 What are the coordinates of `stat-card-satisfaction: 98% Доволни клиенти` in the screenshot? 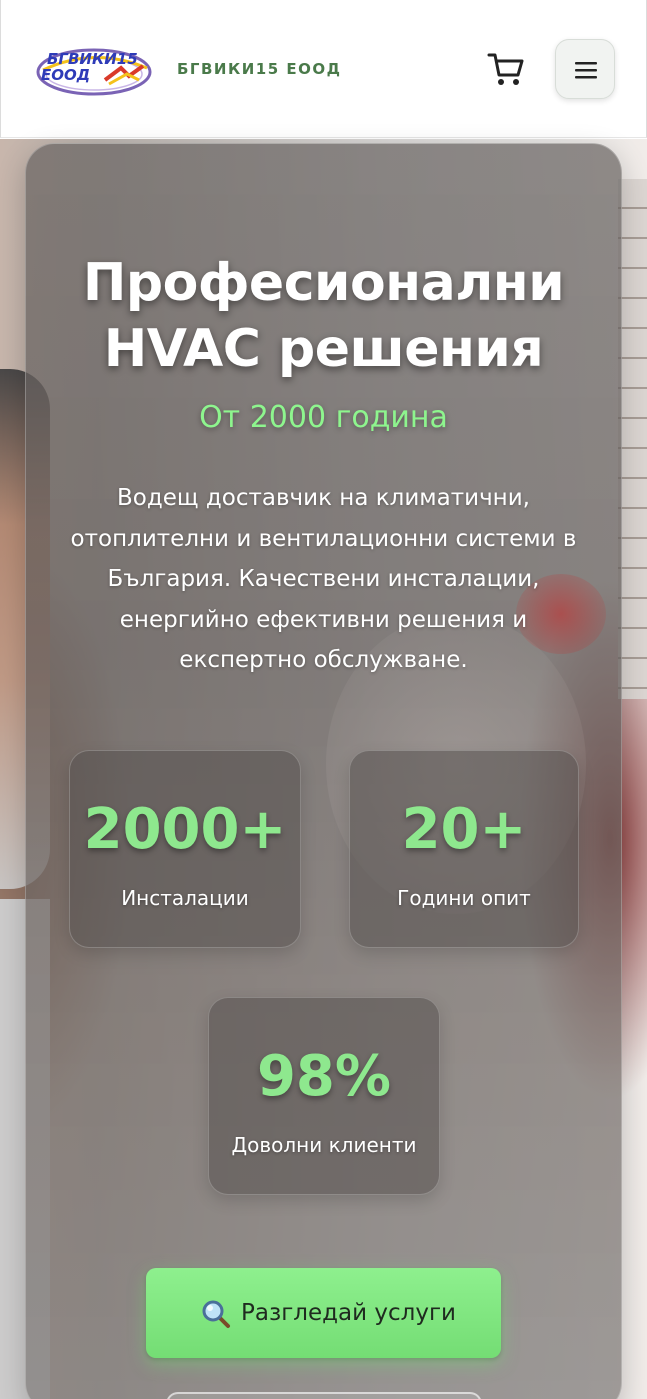 It's located at (324, 1096).